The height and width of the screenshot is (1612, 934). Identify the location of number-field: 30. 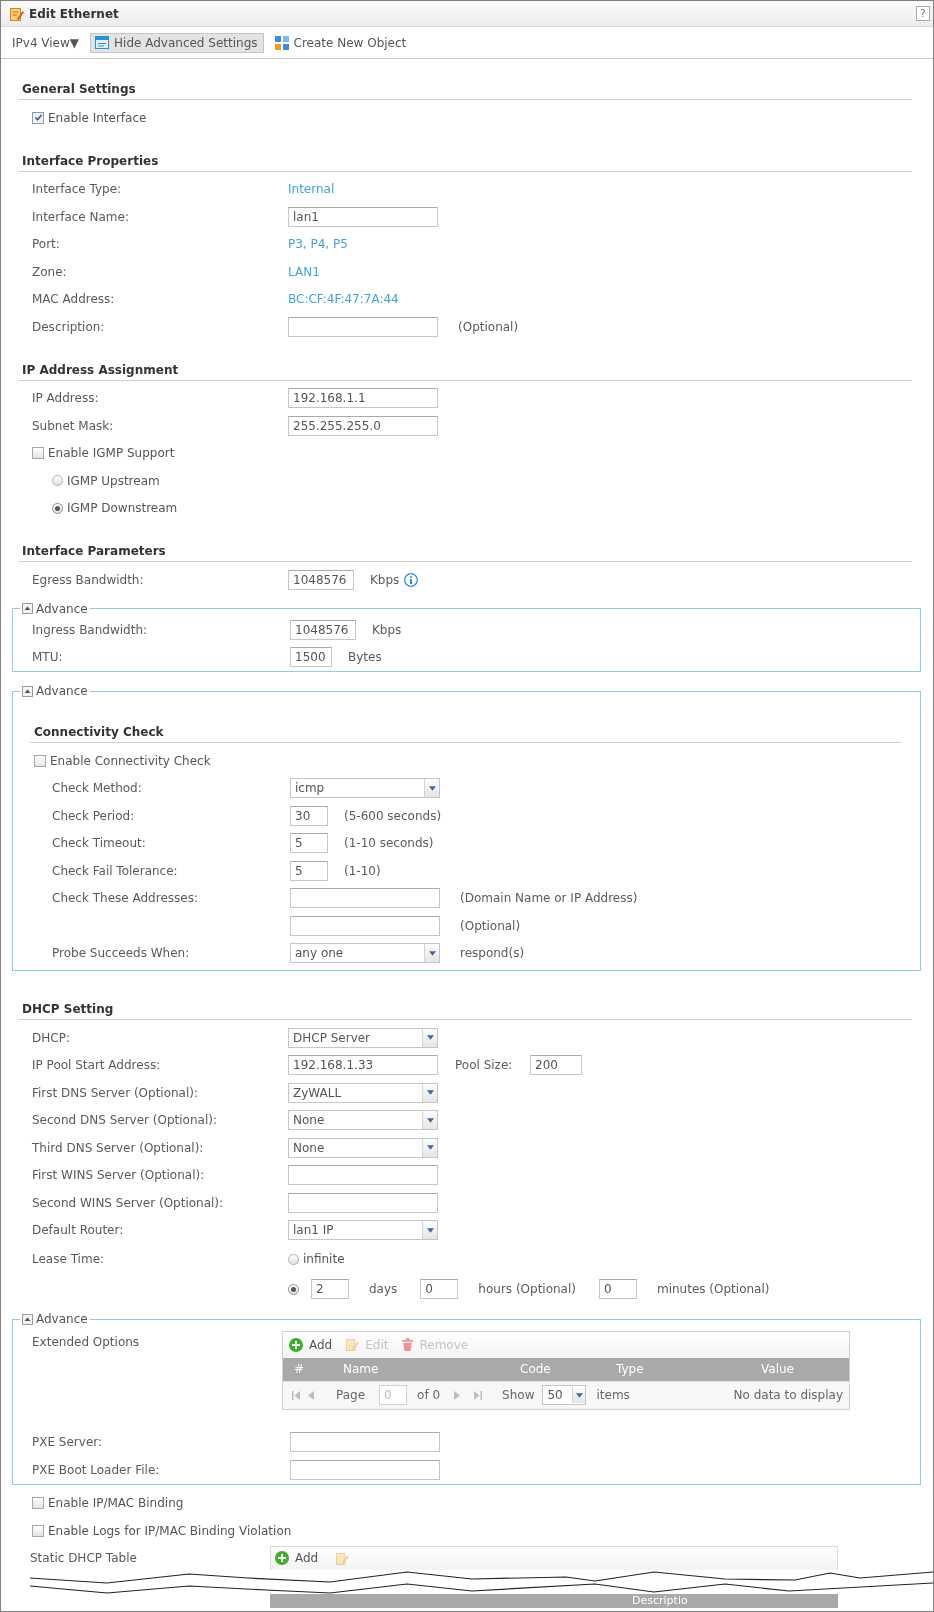
(309, 815).